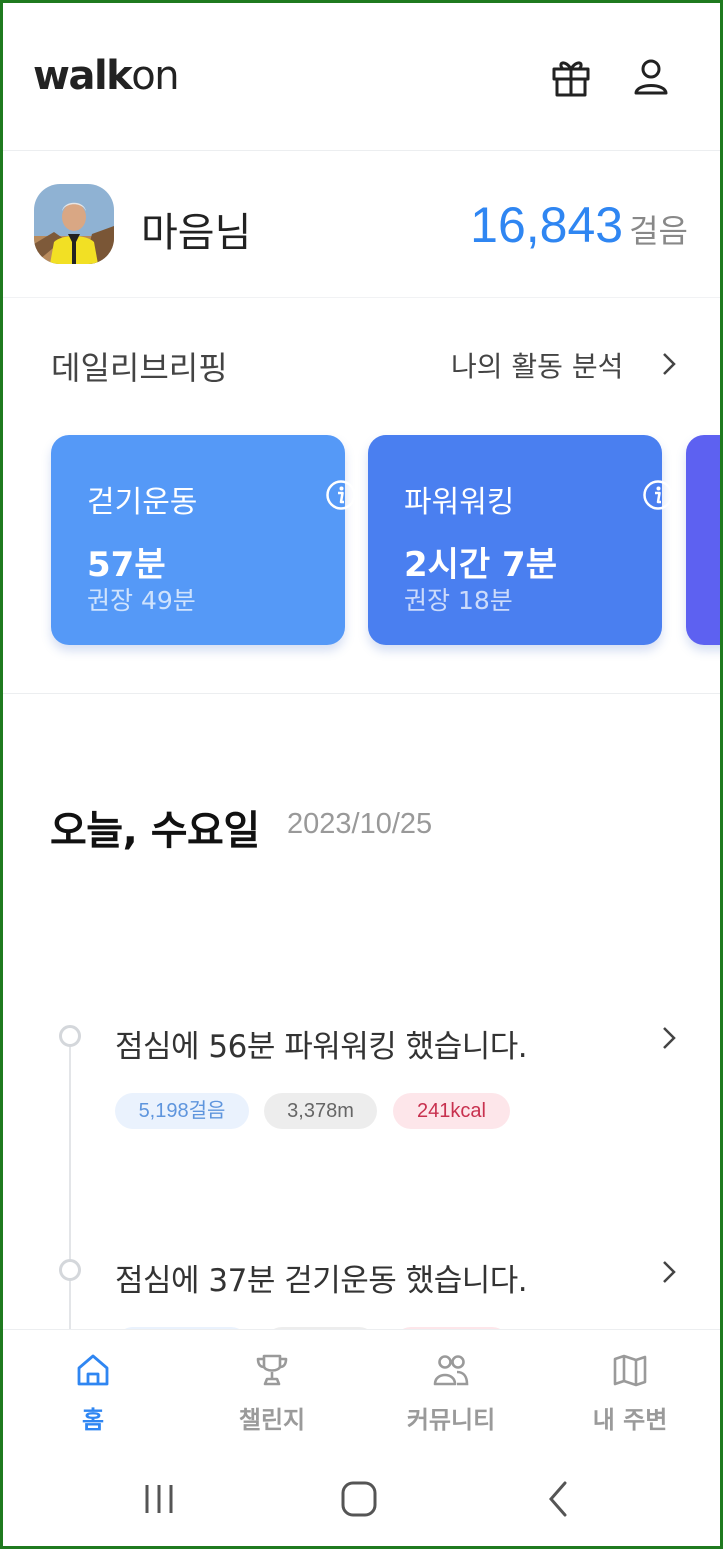  I want to click on home-button-icon, so click(359, 1499).